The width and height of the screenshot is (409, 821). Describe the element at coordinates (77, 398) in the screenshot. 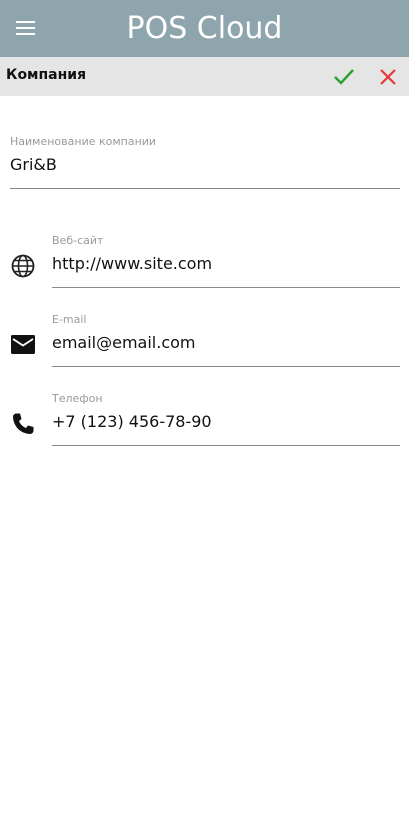

I see `phone-label: Телефон` at that location.